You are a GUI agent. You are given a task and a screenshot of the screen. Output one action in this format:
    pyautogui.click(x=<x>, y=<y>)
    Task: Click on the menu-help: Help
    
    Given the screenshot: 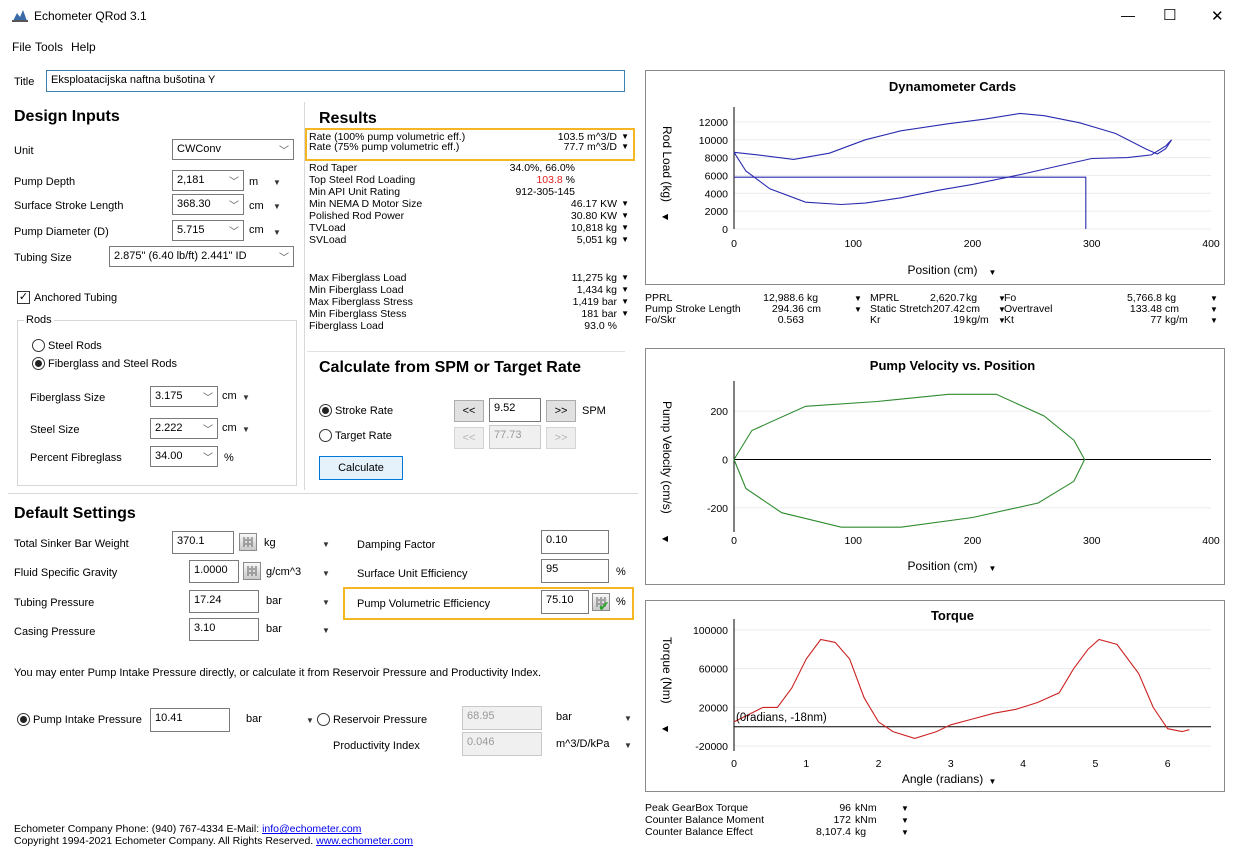 What is the action you would take?
    pyautogui.click(x=83, y=47)
    